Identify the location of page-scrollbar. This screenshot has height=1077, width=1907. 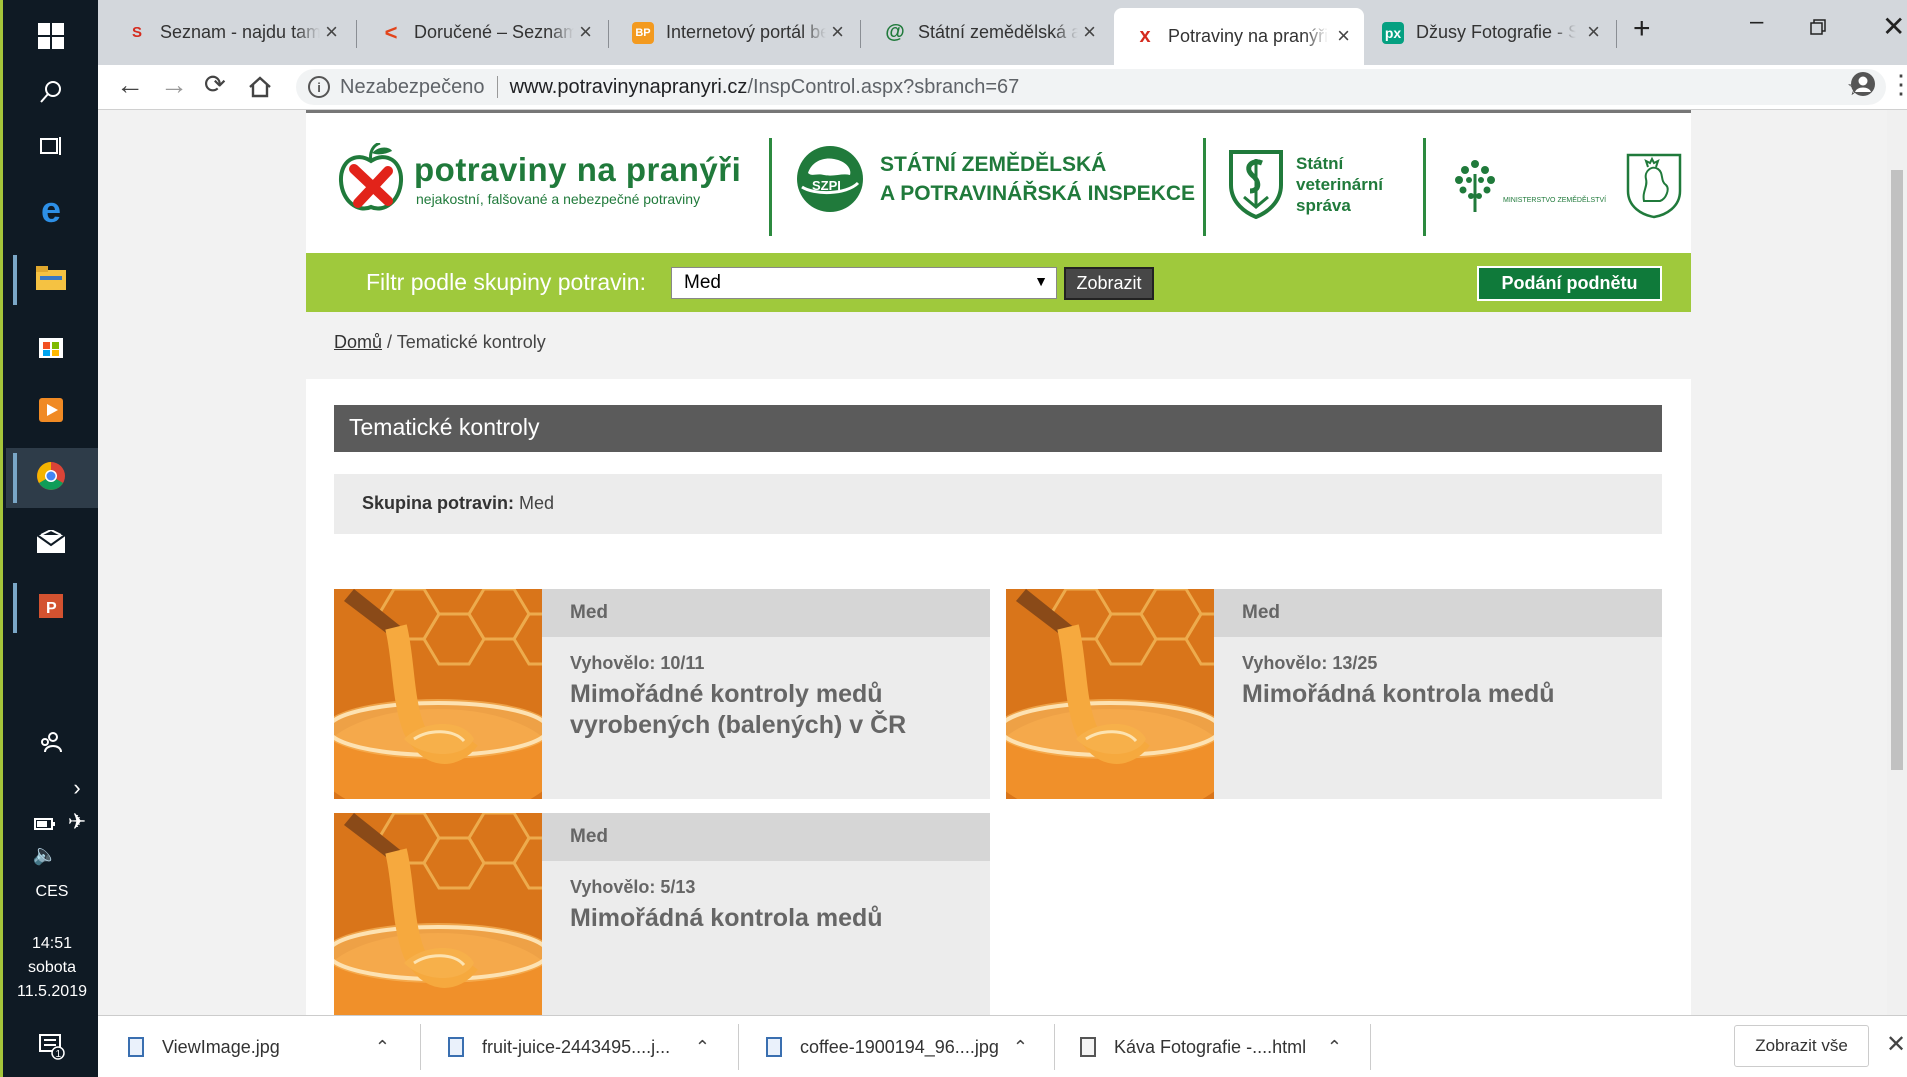
(1897, 562).